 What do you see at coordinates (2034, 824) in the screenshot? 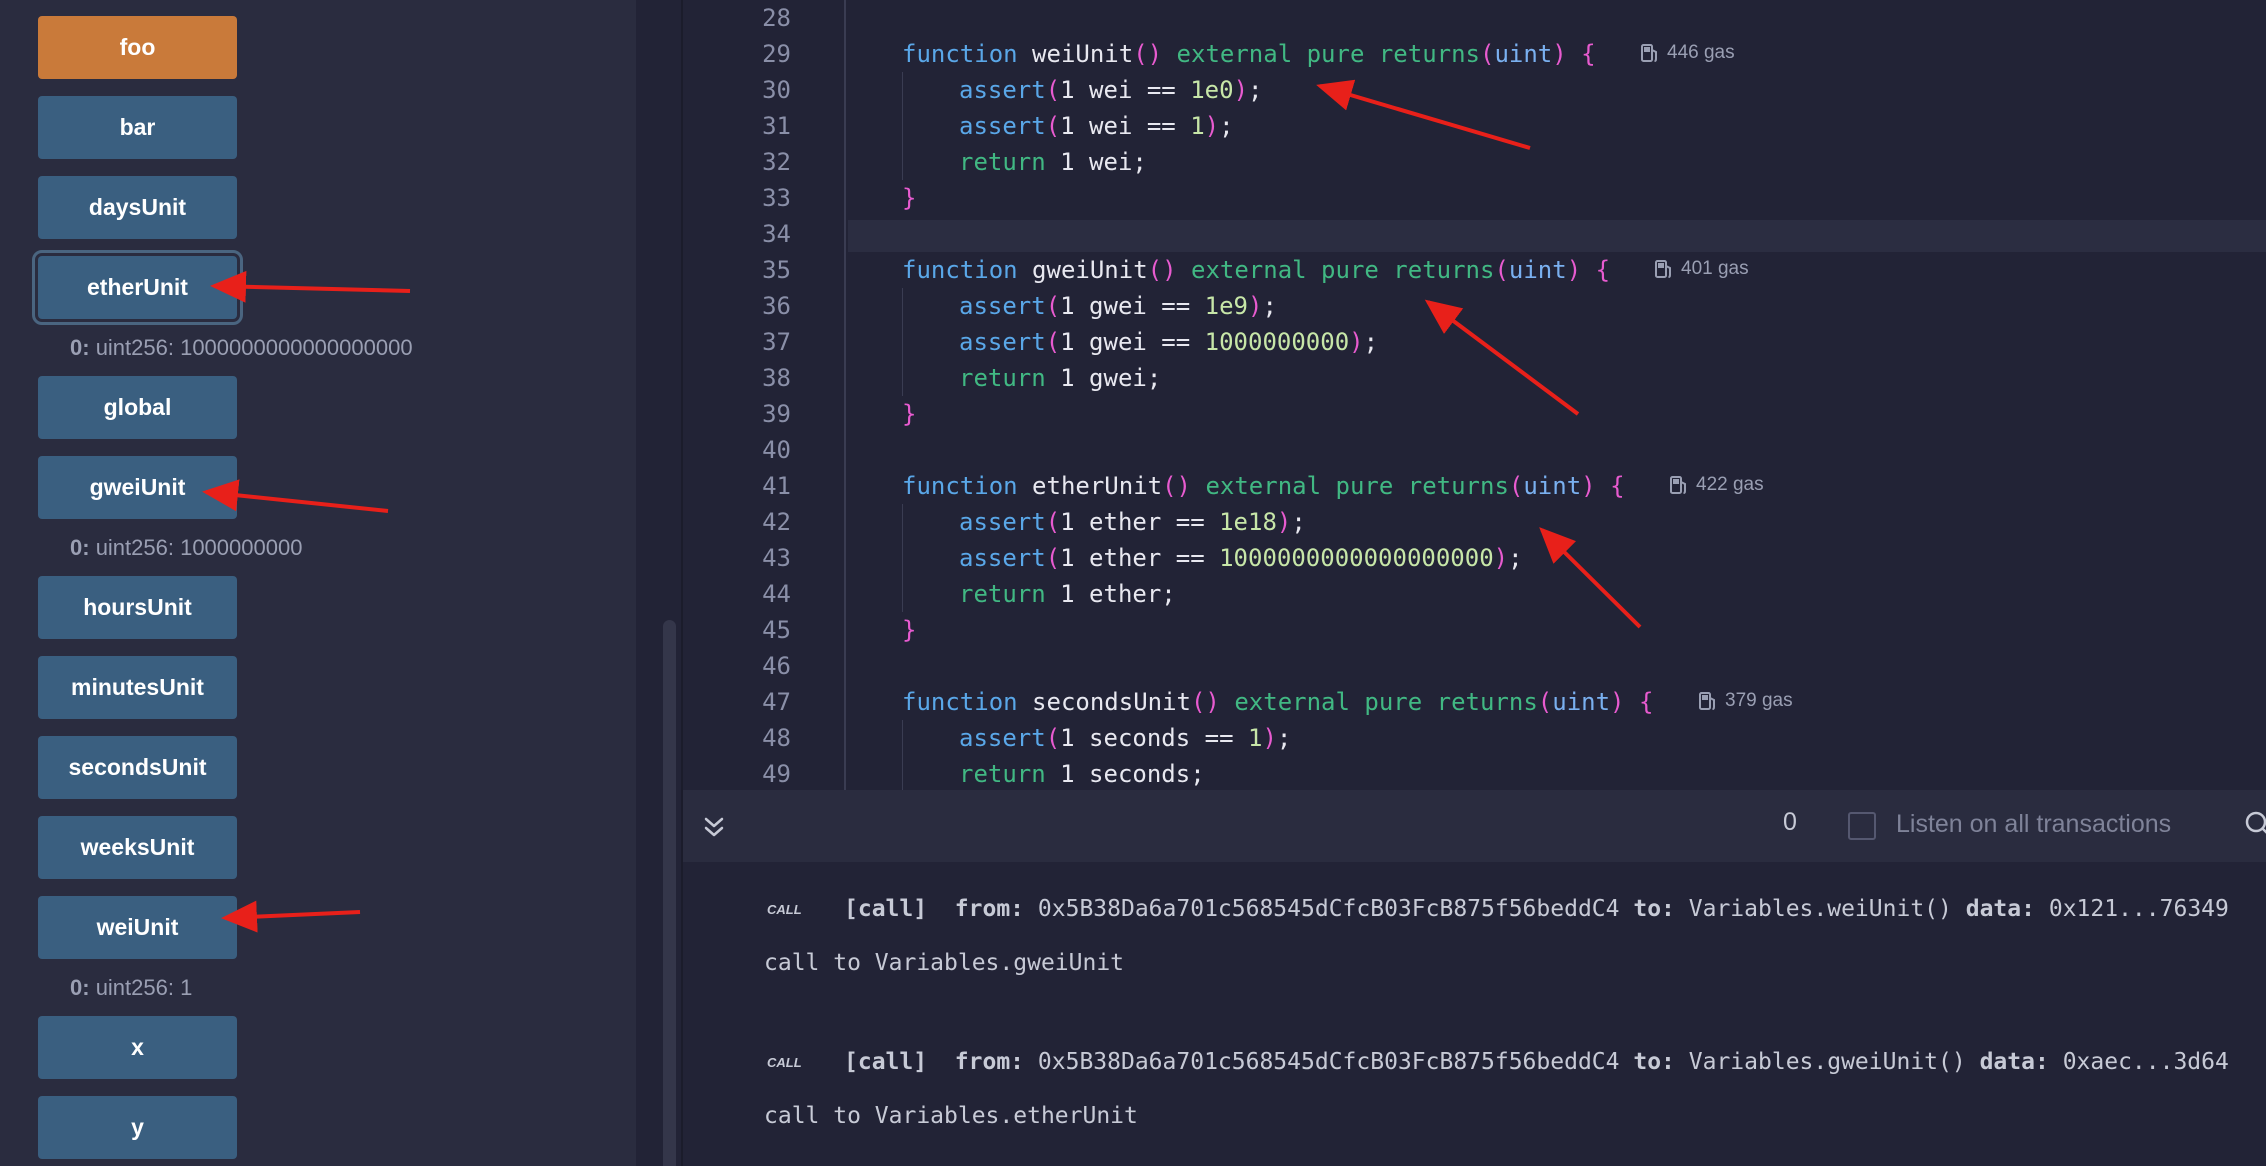
I see `listen-all-label: Listen on all transactions` at bounding box center [2034, 824].